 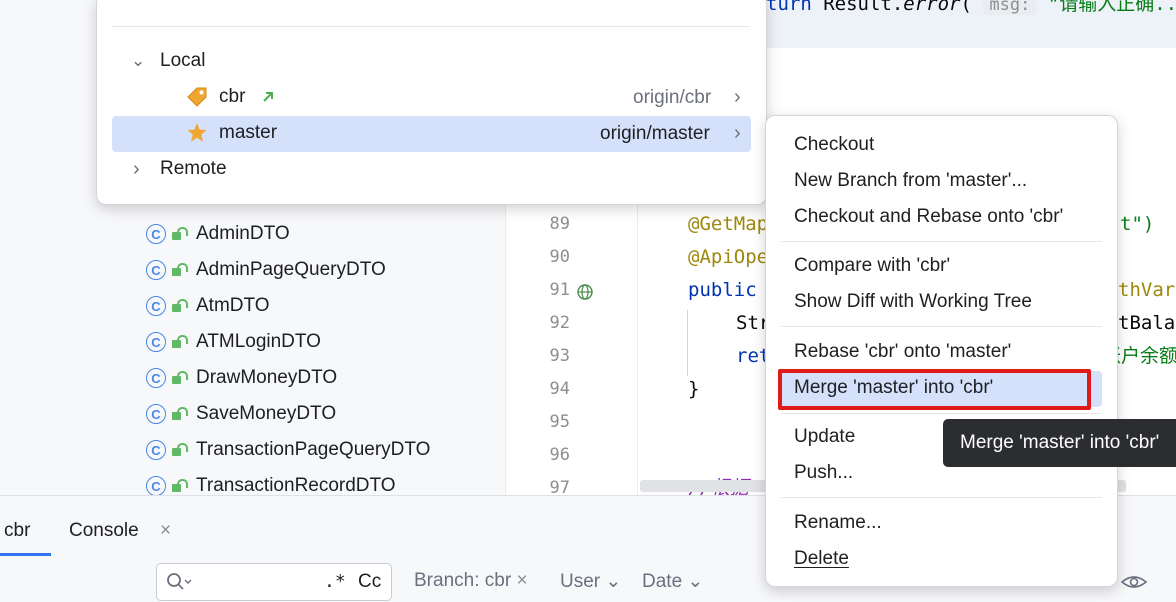 What do you see at coordinates (431, 26) in the screenshot?
I see `popup-divider` at bounding box center [431, 26].